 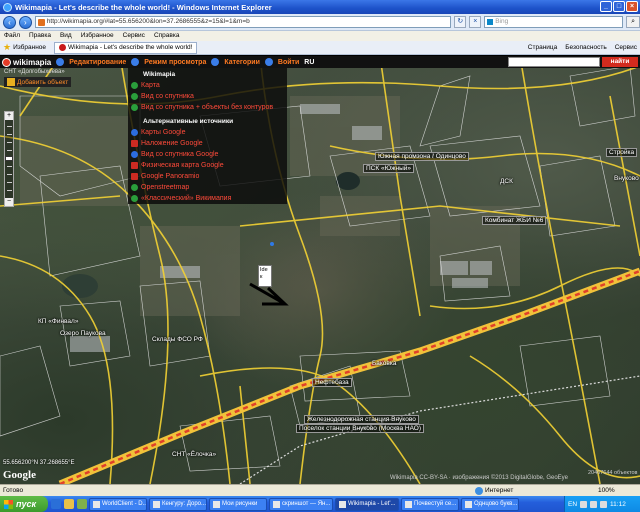 What do you see at coordinates (209, 165) in the screenshot?
I see `menu-item-google-physical: Физическая карта Google` at bounding box center [209, 165].